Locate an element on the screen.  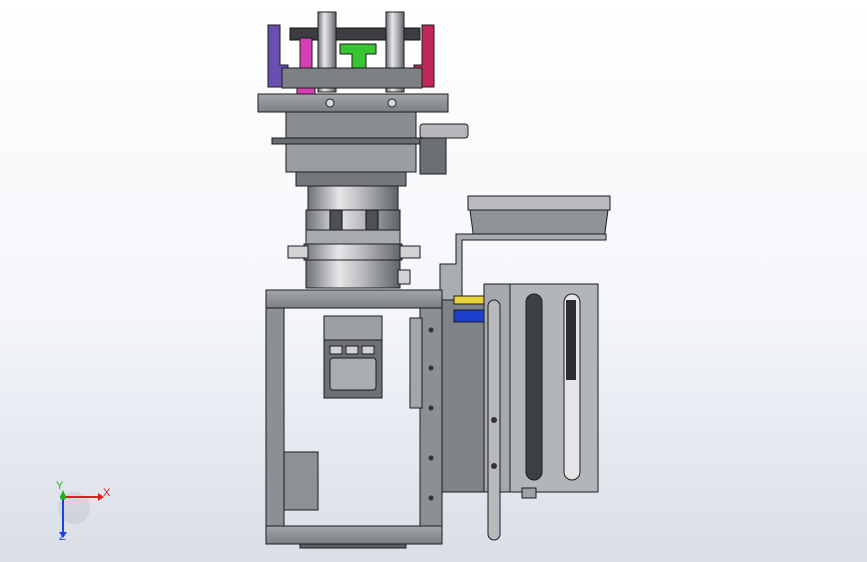
fixture-base-plate is located at coordinates (353, 103).